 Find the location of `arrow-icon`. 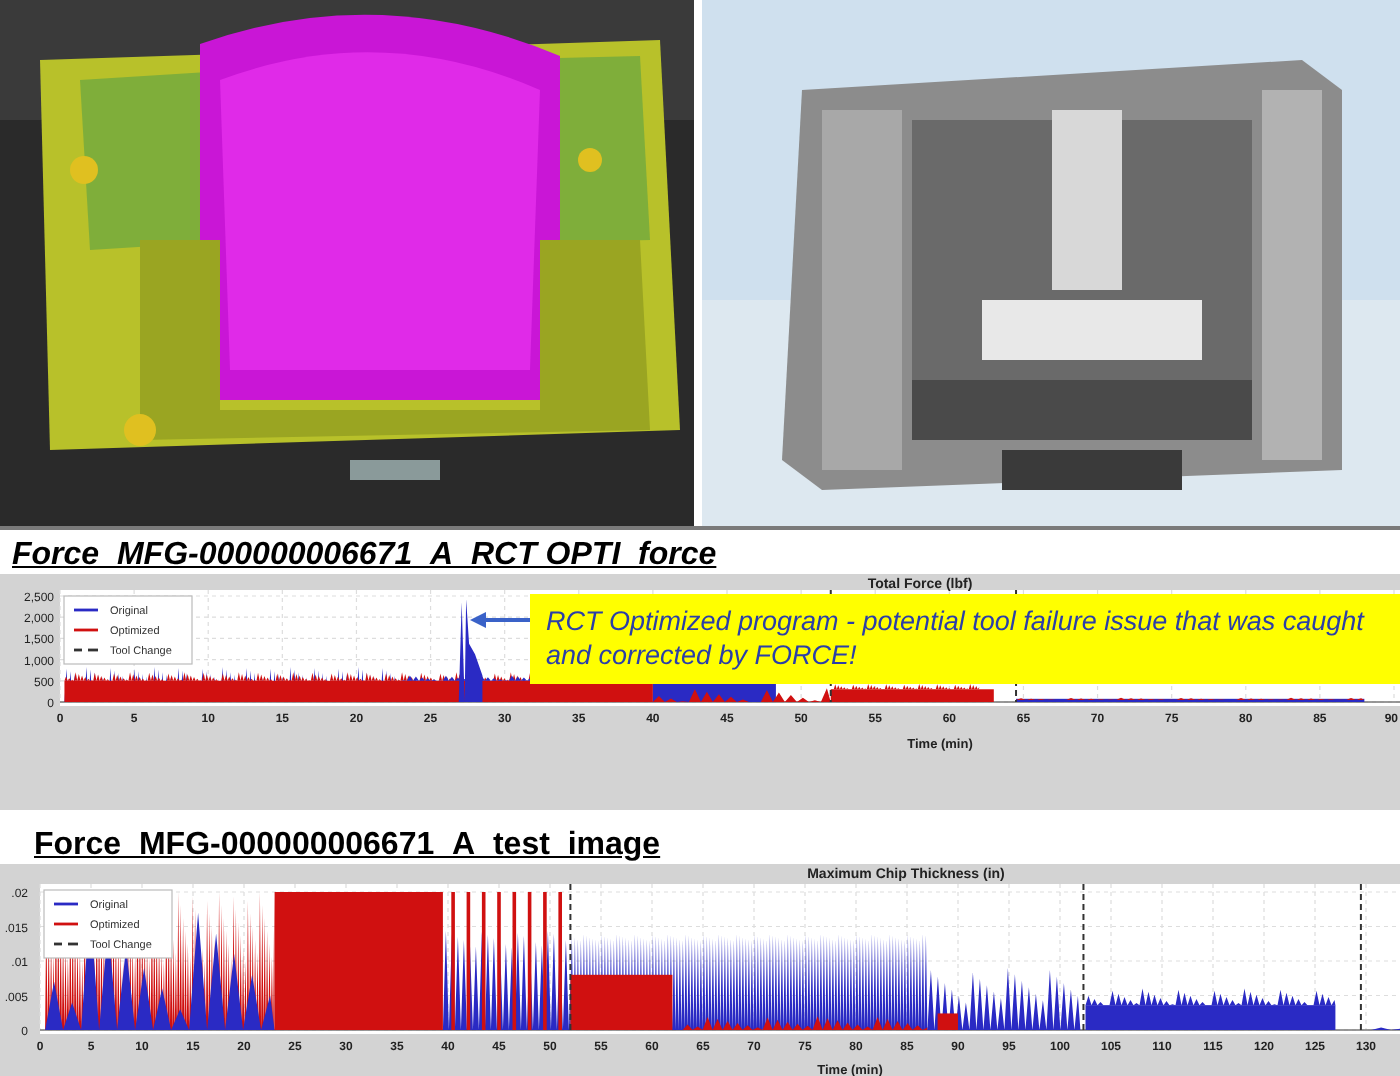

arrow-icon is located at coordinates (500, 620).